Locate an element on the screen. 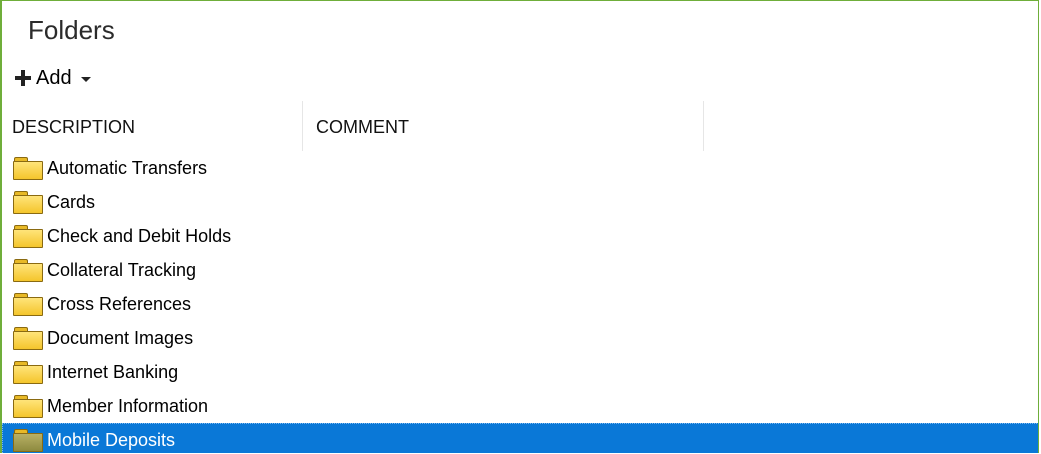  grid-header: DESCRIPTION COMMENT is located at coordinates (520, 126).